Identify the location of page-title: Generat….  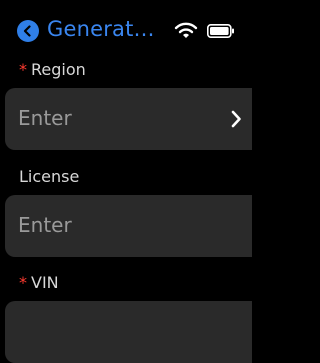
(101, 29).